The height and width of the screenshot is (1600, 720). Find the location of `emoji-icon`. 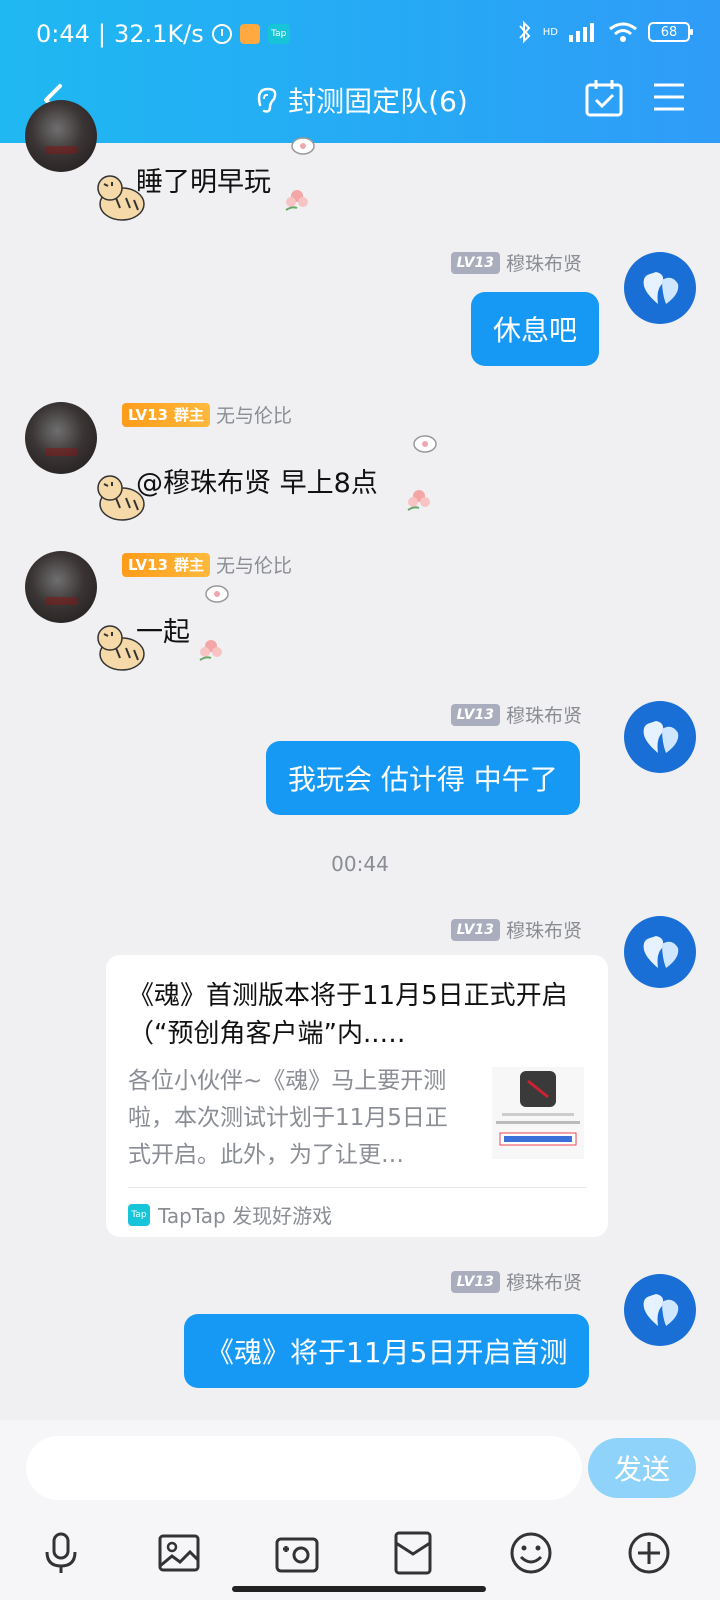

emoji-icon is located at coordinates (531, 1553).